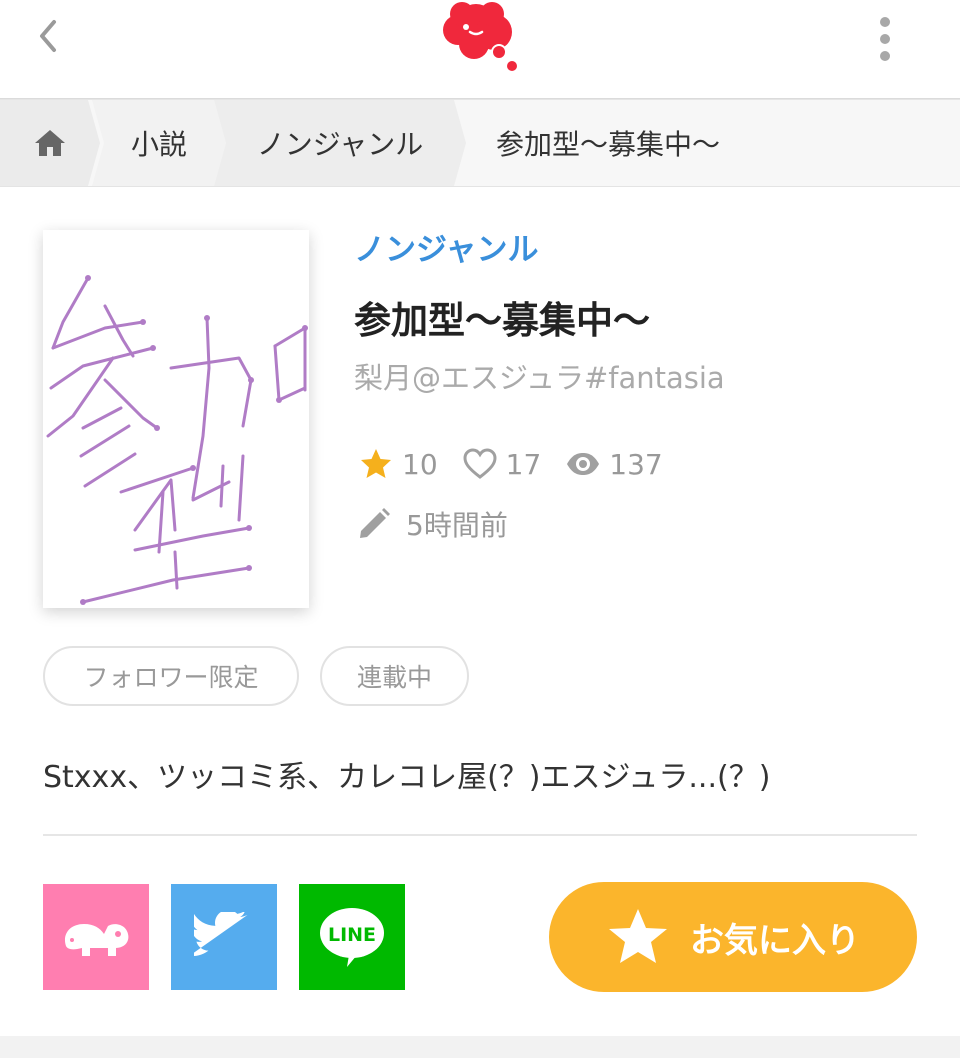  I want to click on like-count: 17, so click(523, 464).